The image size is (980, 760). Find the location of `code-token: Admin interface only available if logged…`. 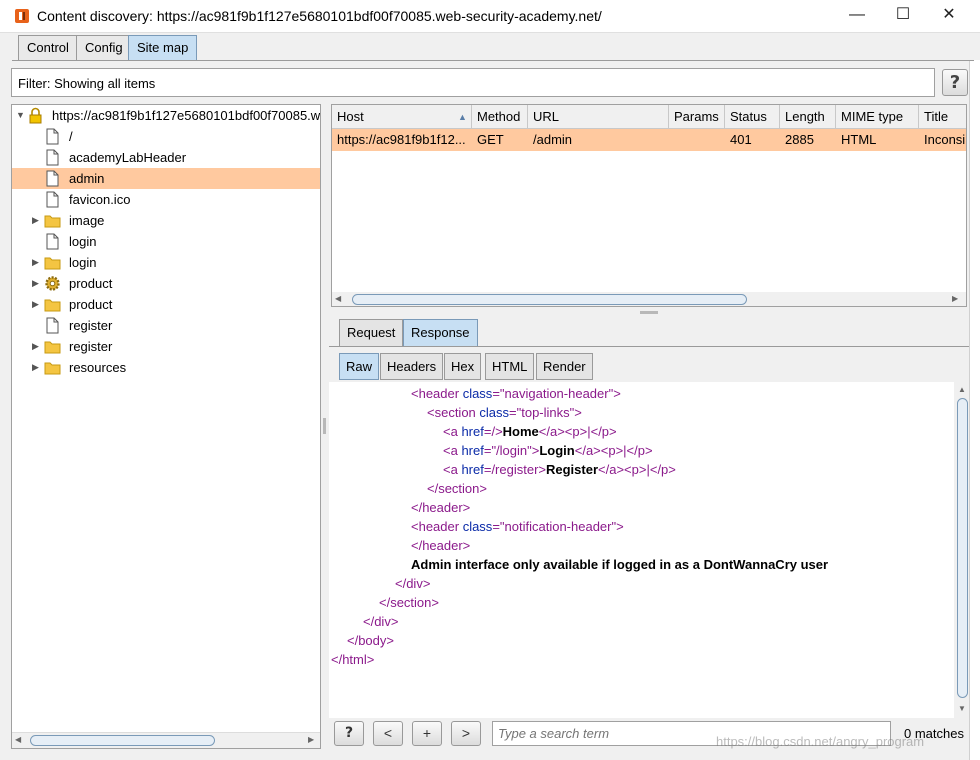

code-token: Admin interface only available if logged… is located at coordinates (620, 564).